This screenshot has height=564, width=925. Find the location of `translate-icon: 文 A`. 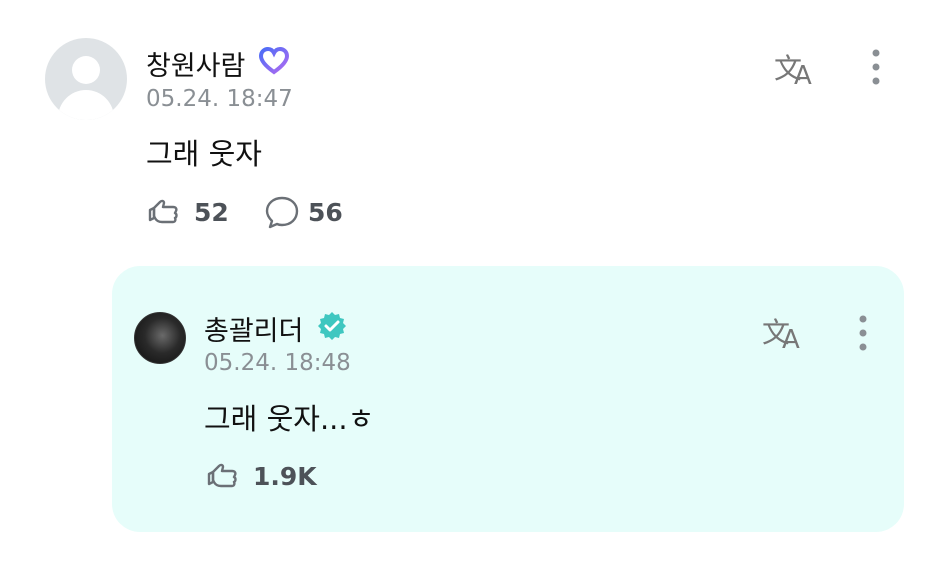

translate-icon: 文 A is located at coordinates (796, 68).